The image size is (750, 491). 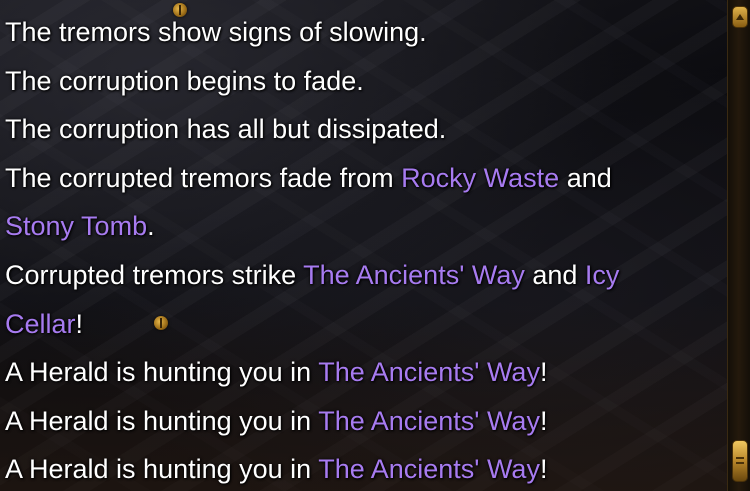 What do you see at coordinates (76, 226) in the screenshot?
I see `location-link-stony-tomb: Stony Tomb` at bounding box center [76, 226].